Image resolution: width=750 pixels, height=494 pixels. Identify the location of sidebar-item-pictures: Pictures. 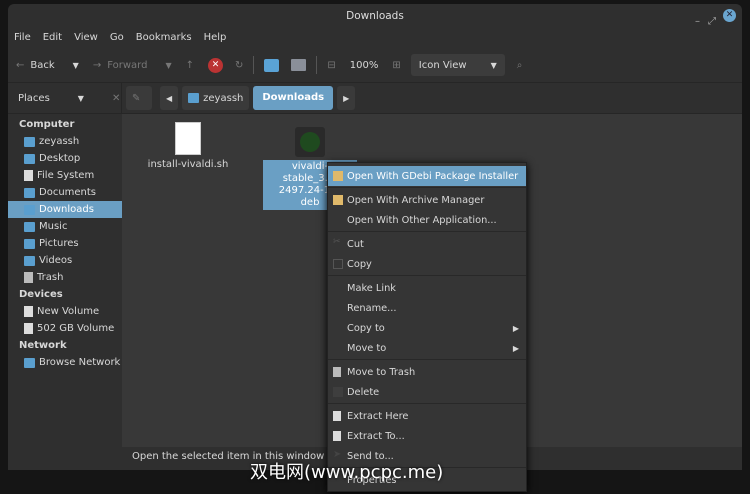
(65, 243).